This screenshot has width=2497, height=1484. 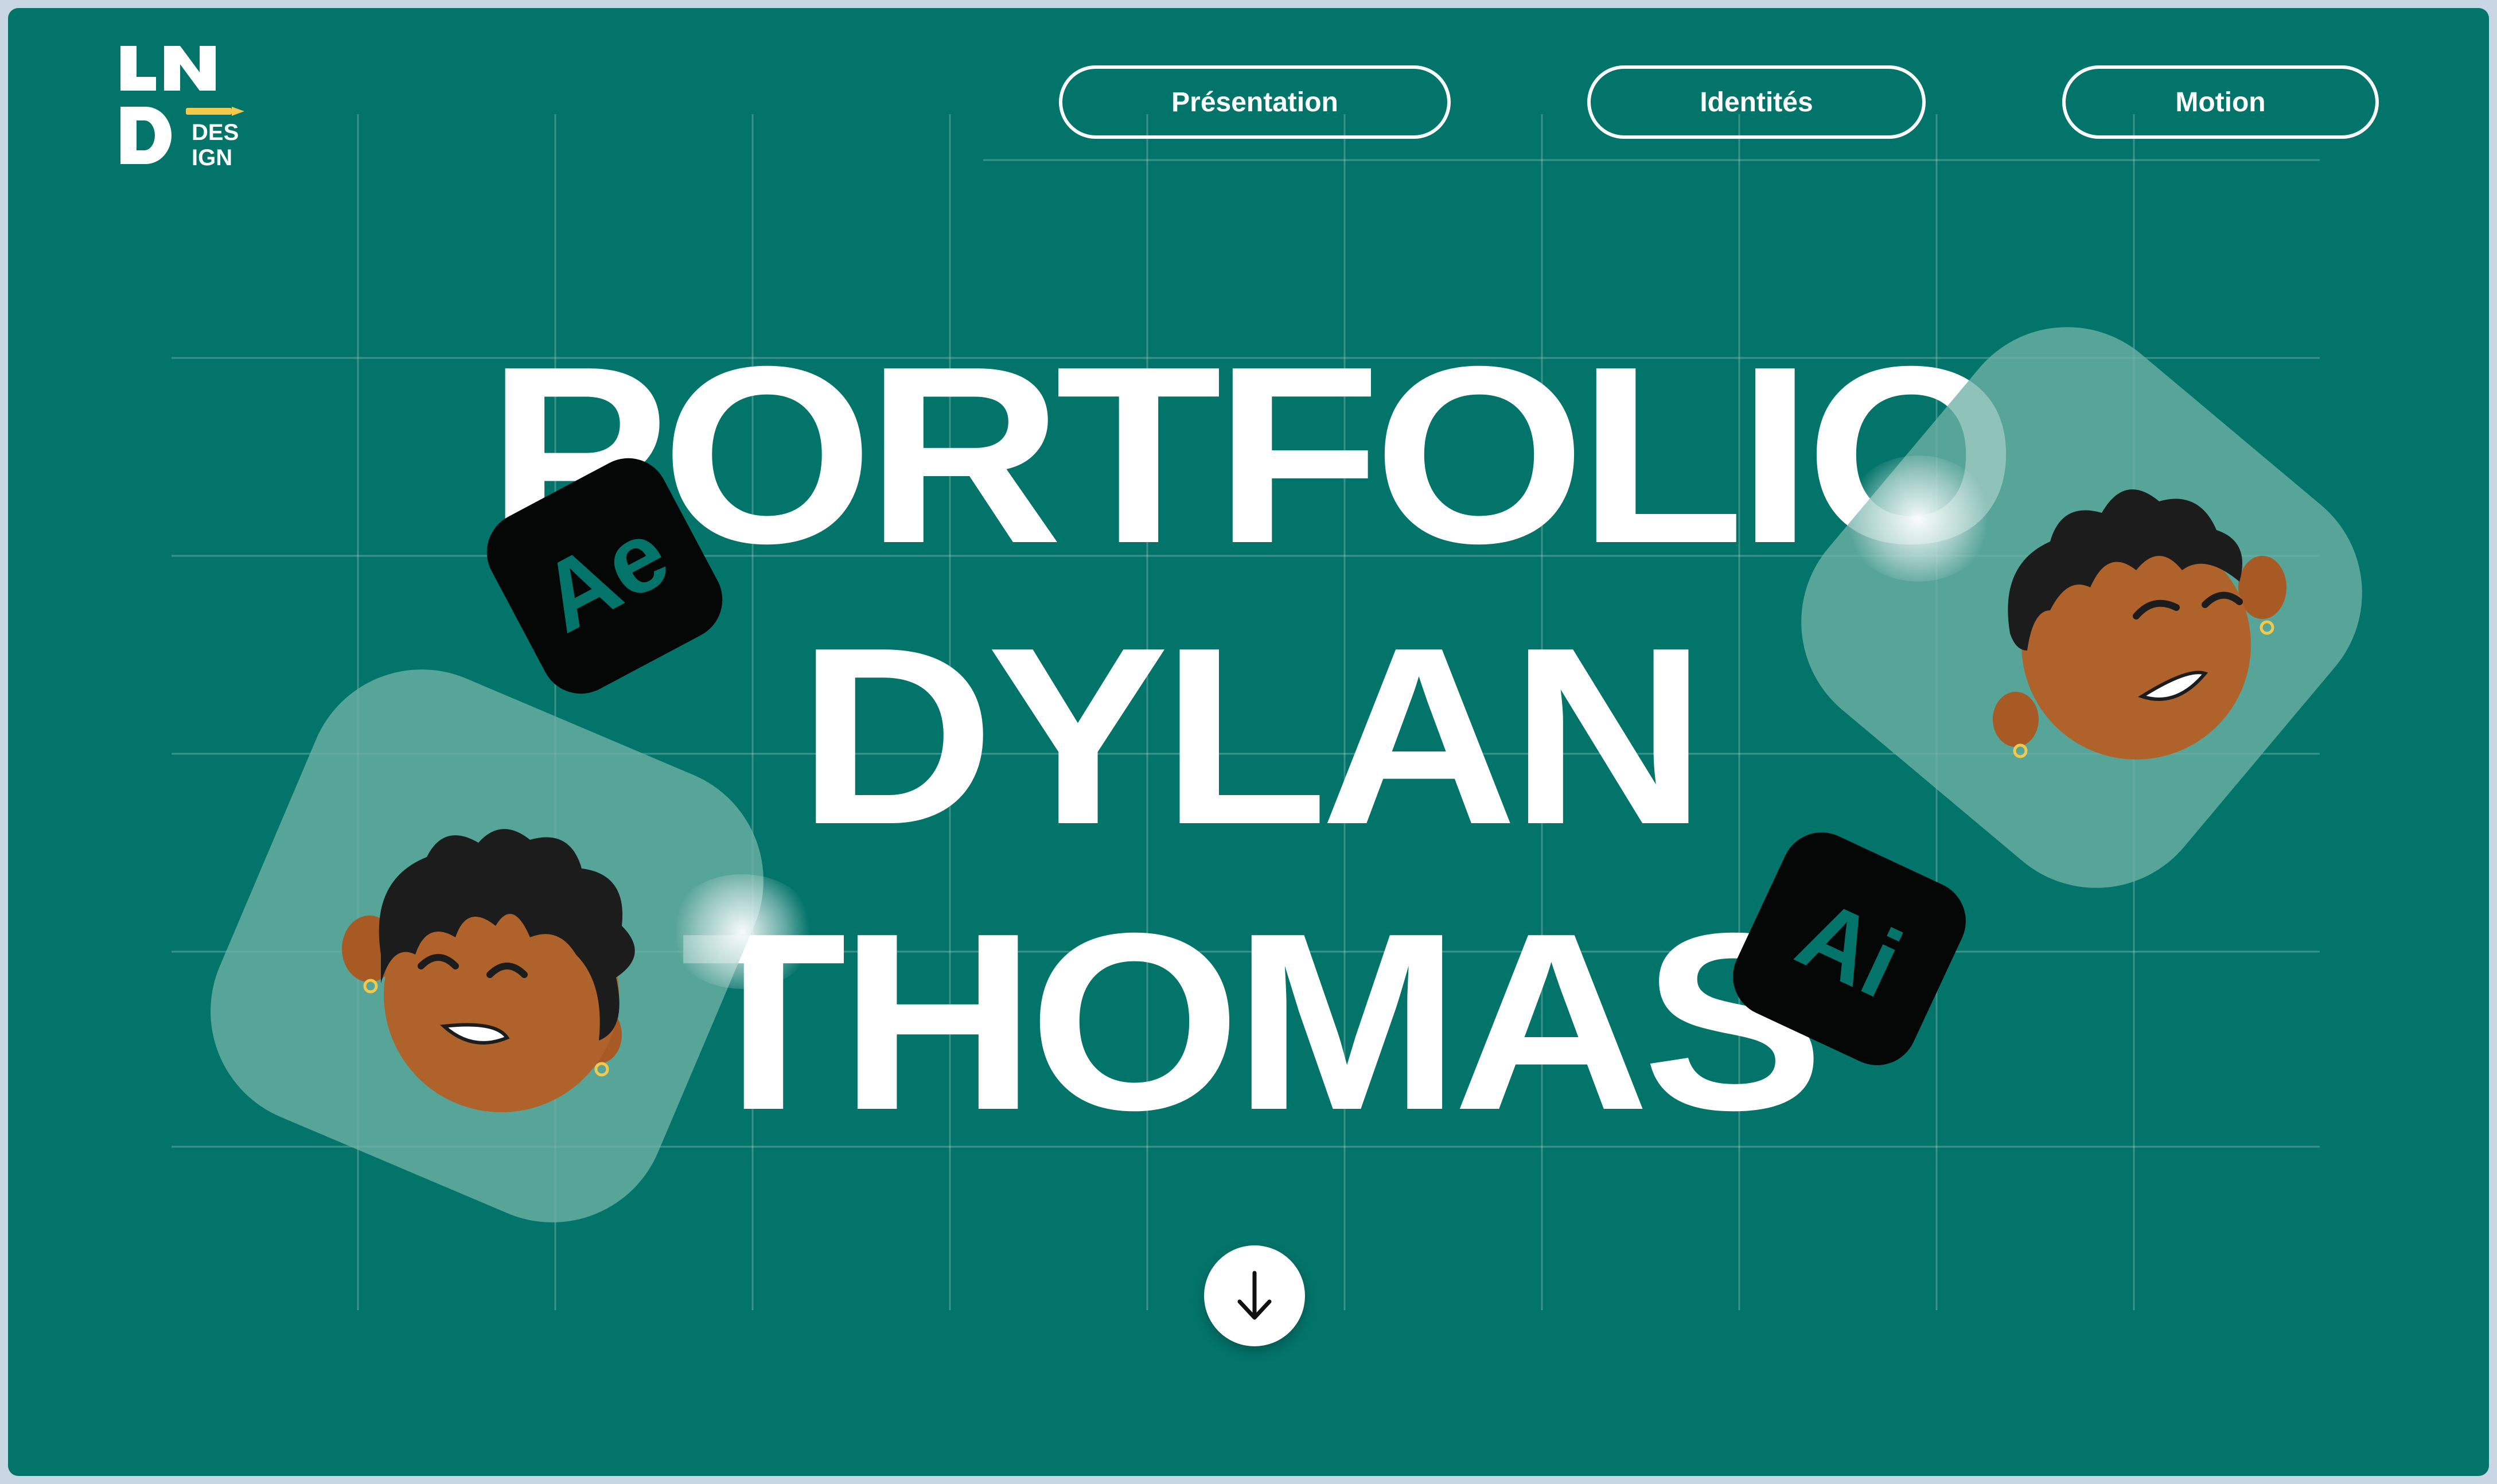 I want to click on arrow-down-icon, so click(x=1254, y=1295).